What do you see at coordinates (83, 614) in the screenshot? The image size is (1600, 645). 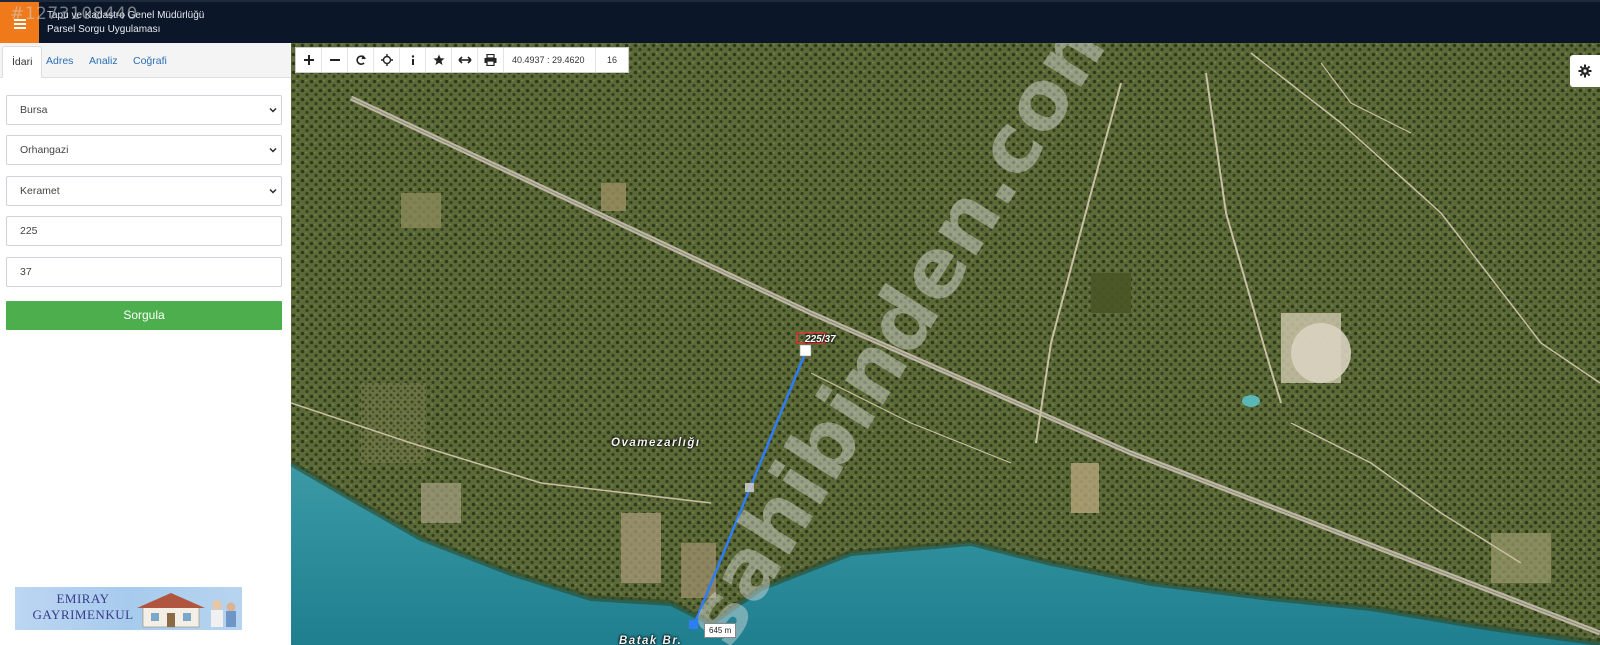 I see `ad-text-line2: GAYRIMENKUL` at bounding box center [83, 614].